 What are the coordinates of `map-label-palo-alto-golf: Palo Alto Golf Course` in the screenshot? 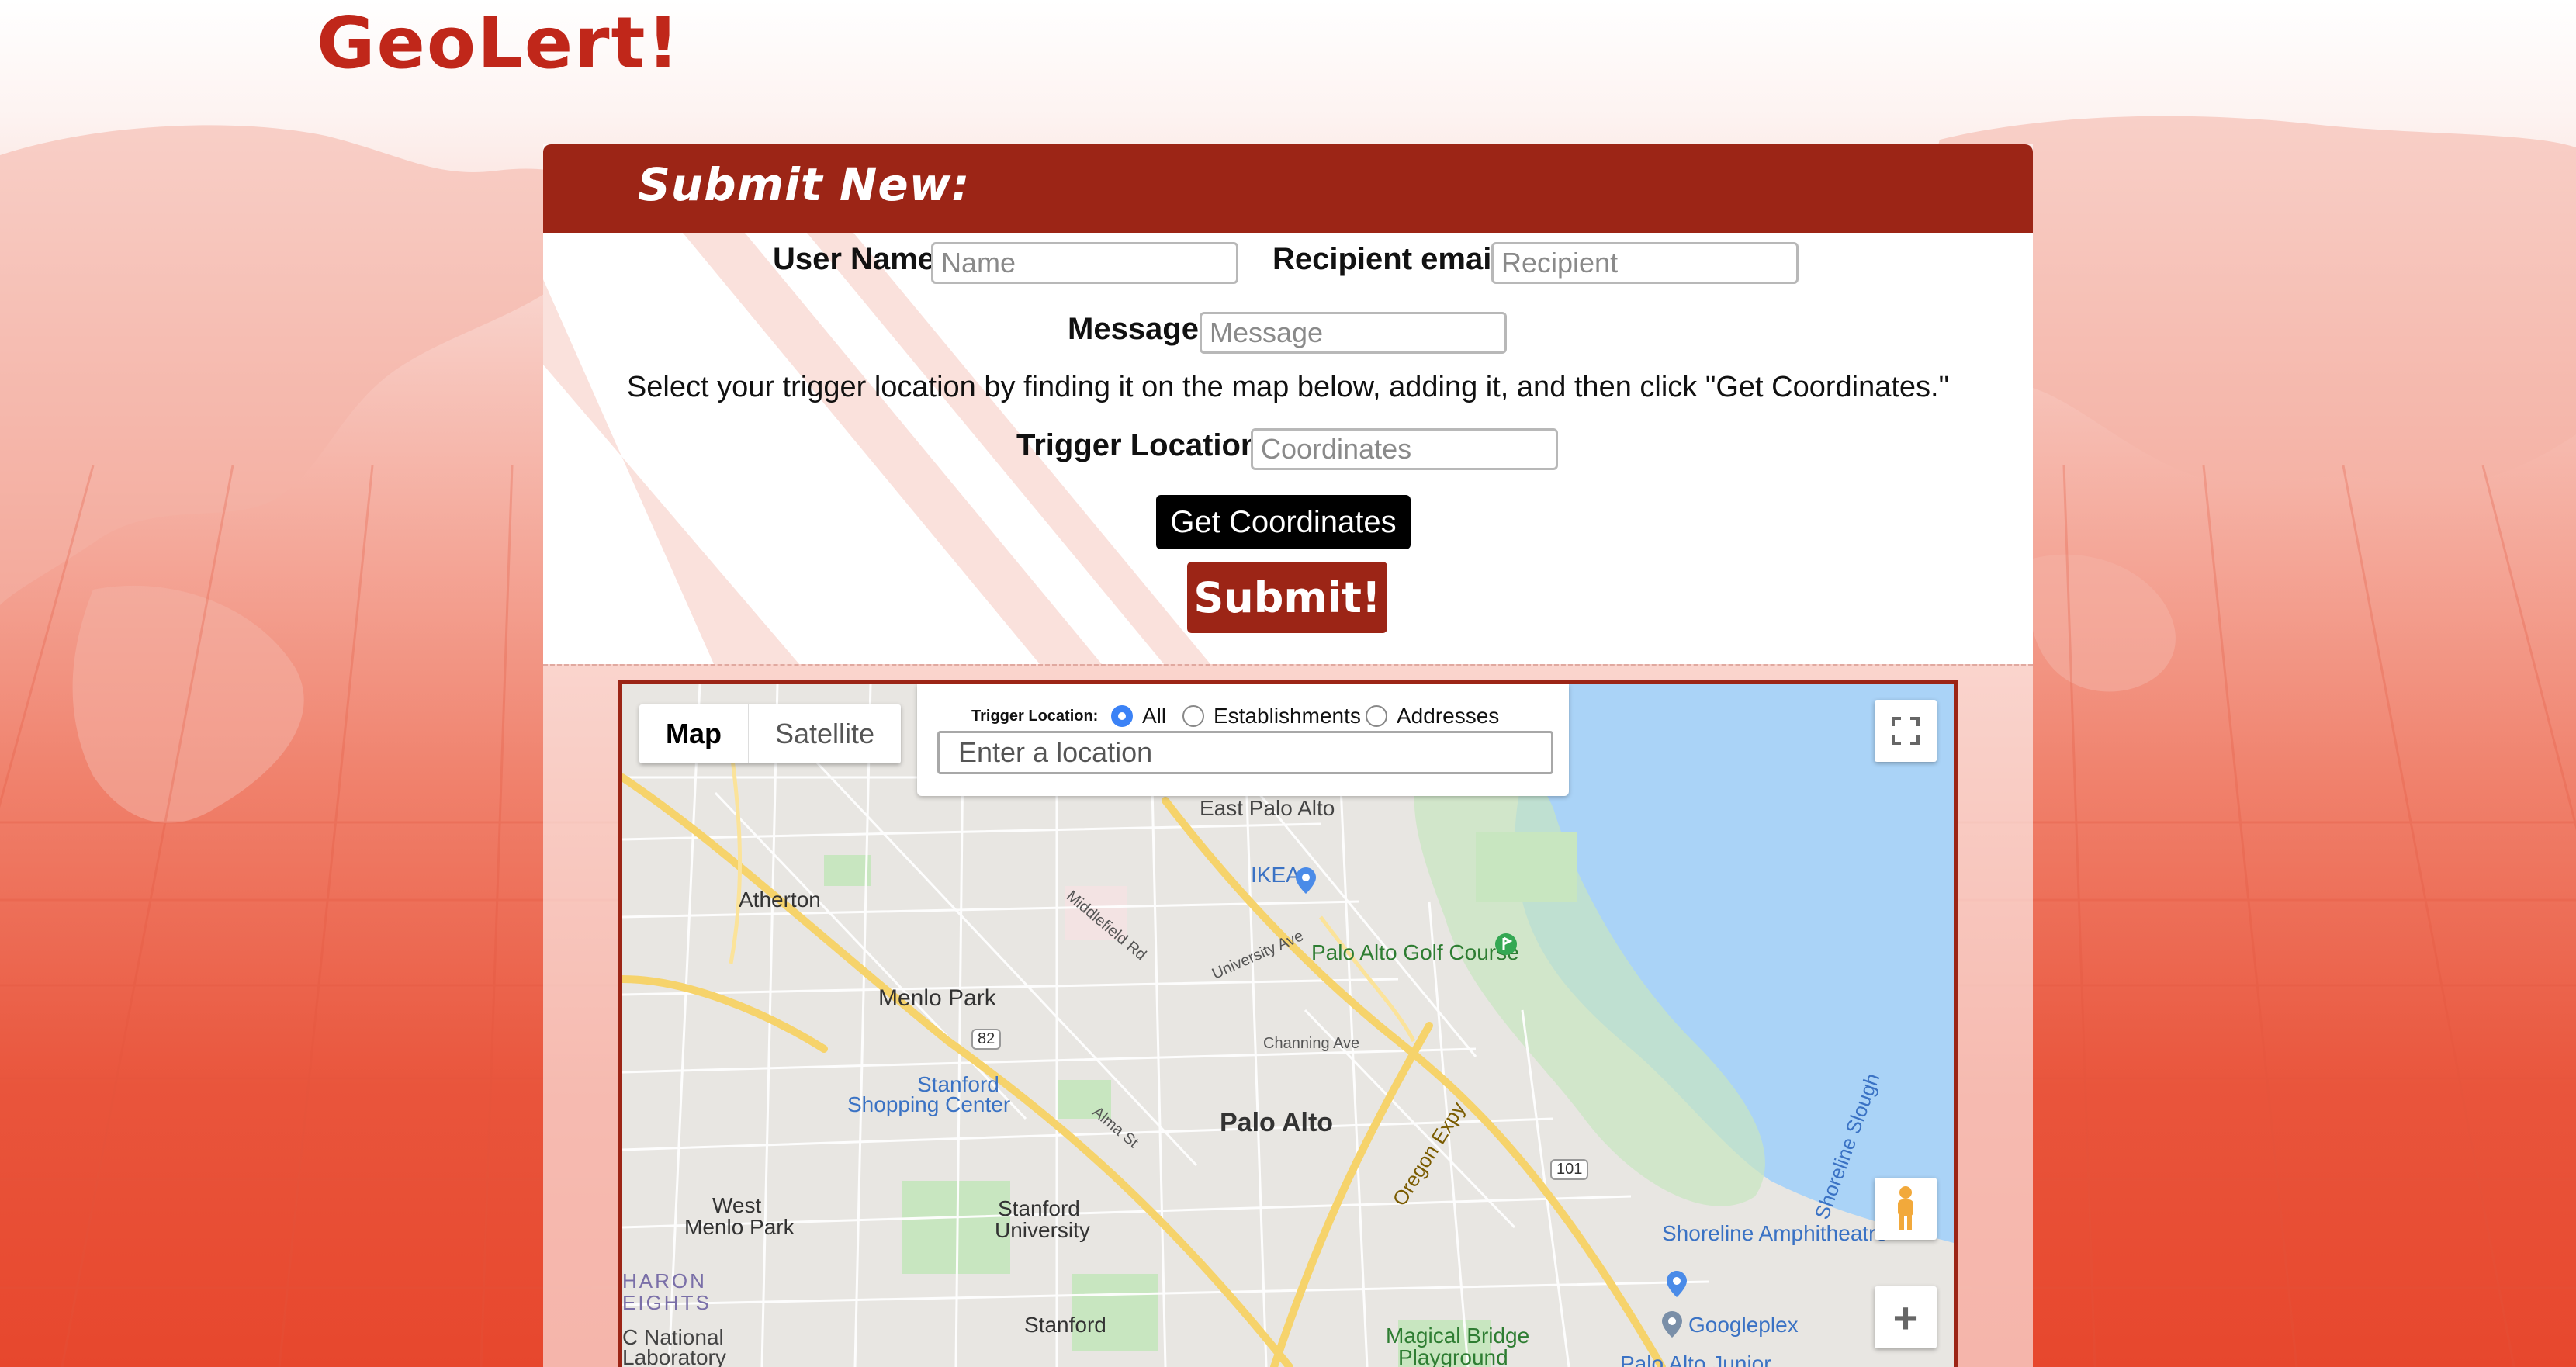 It's located at (1415, 952).